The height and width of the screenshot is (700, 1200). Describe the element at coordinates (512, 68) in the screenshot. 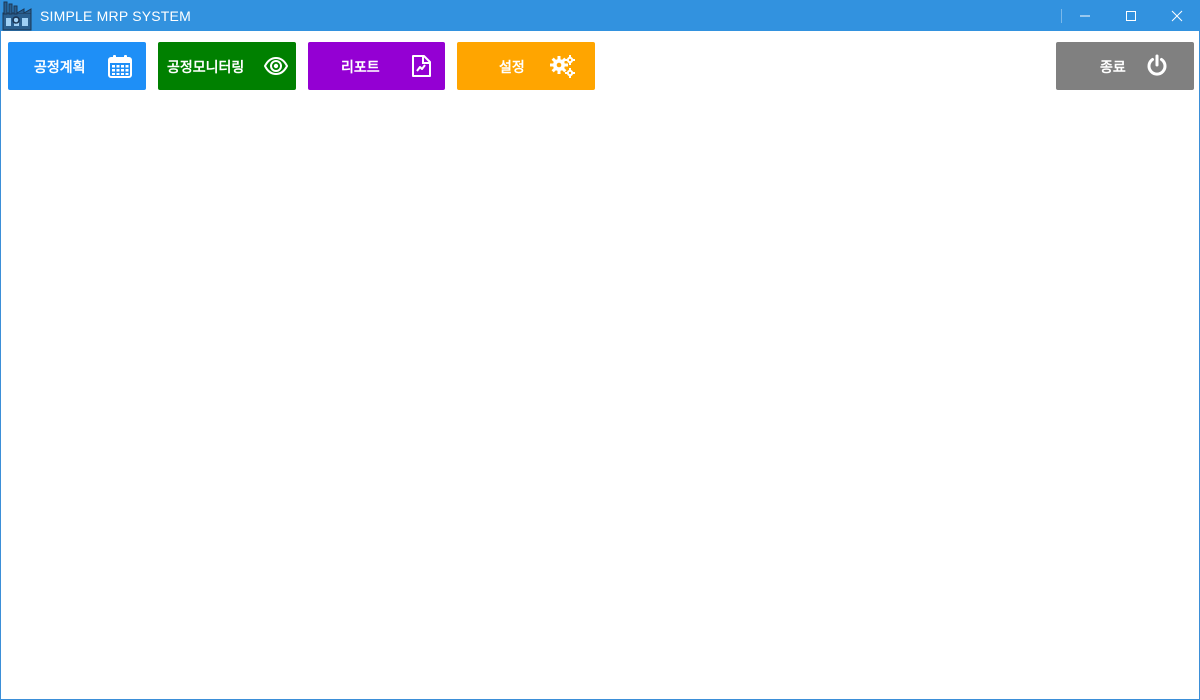

I see `settings-label: 설정` at that location.